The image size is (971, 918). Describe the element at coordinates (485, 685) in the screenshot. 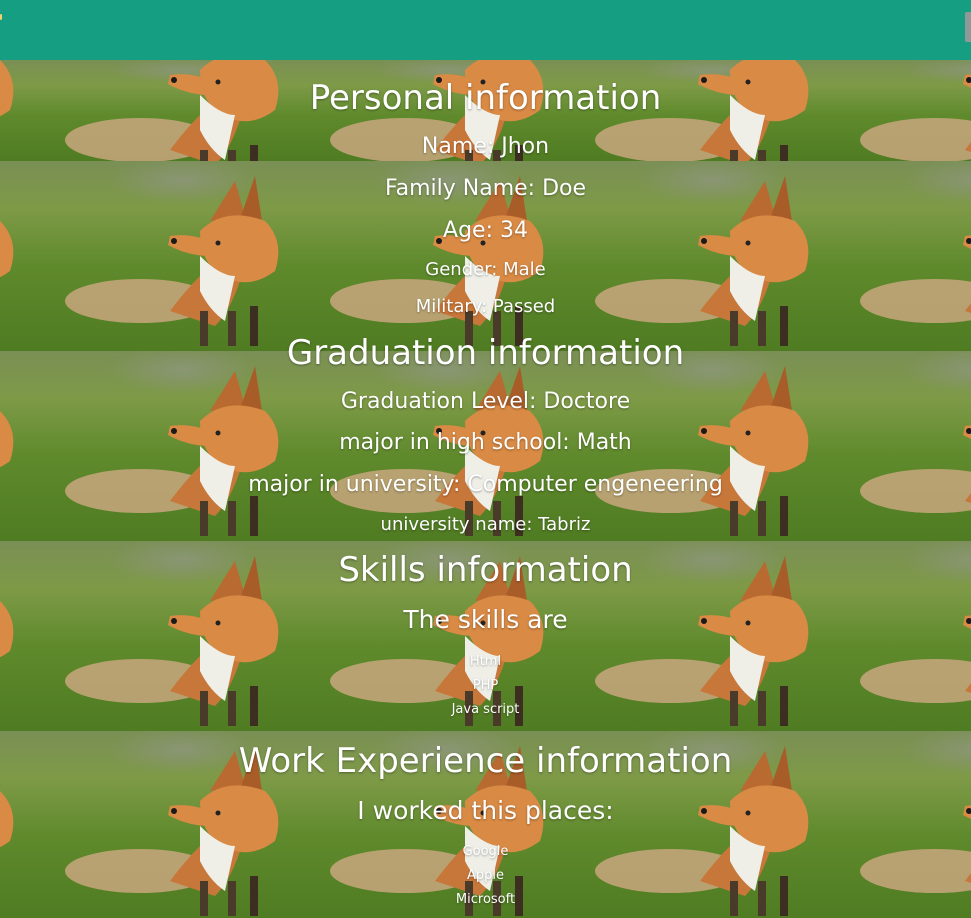

I see `skill-item: PHP` at that location.